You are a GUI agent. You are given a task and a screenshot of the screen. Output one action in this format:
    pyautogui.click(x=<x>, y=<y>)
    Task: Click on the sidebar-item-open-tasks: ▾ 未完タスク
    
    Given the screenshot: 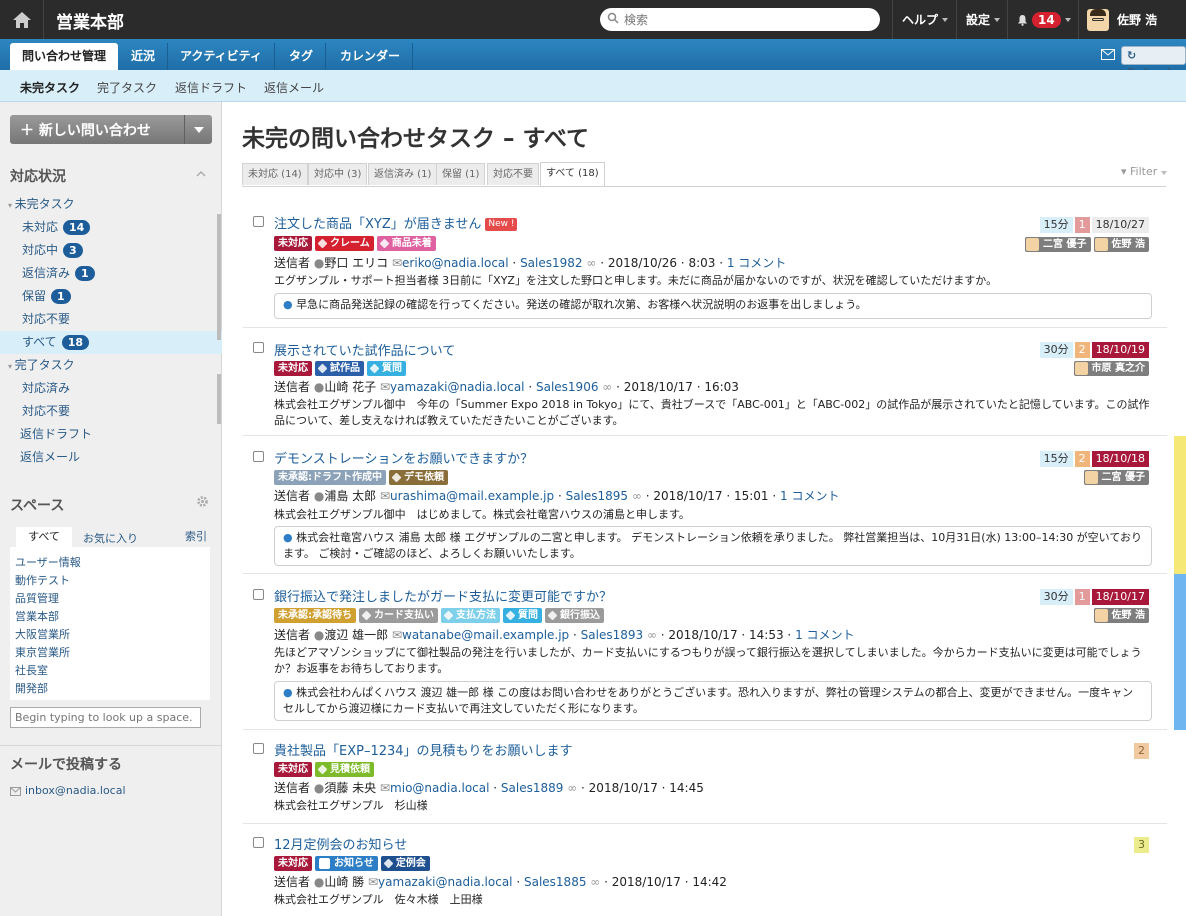 What is the action you would take?
    pyautogui.click(x=111, y=204)
    